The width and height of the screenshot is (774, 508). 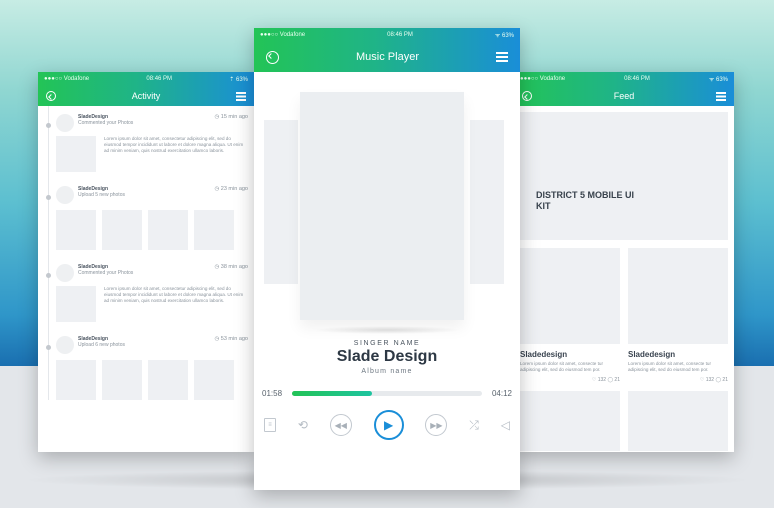 I want to click on fast-forward-icon: ▶▶, so click(x=436, y=425).